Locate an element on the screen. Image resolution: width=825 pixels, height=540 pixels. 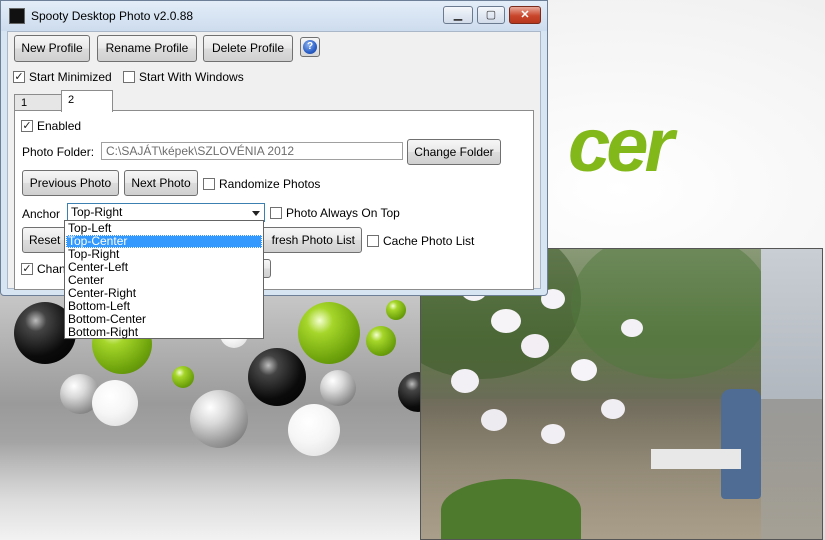
previous-photo-button: Previous Photo is located at coordinates (70, 183).